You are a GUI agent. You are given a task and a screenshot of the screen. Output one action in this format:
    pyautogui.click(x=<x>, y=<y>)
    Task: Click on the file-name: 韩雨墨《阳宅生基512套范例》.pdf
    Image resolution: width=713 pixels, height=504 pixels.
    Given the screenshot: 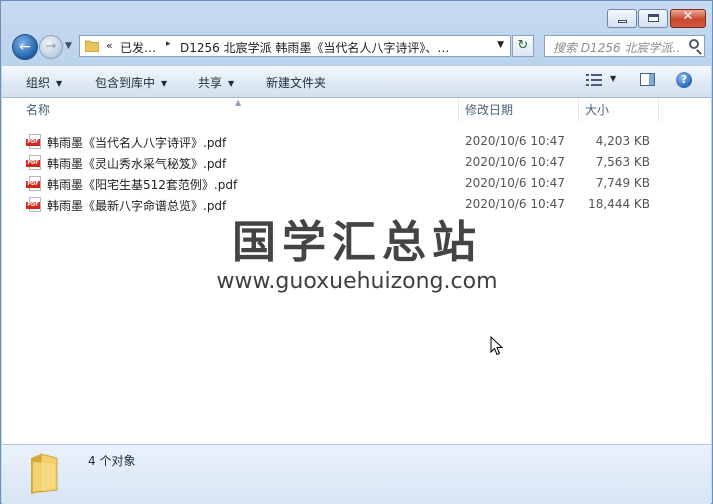 What is the action you would take?
    pyautogui.click(x=142, y=185)
    